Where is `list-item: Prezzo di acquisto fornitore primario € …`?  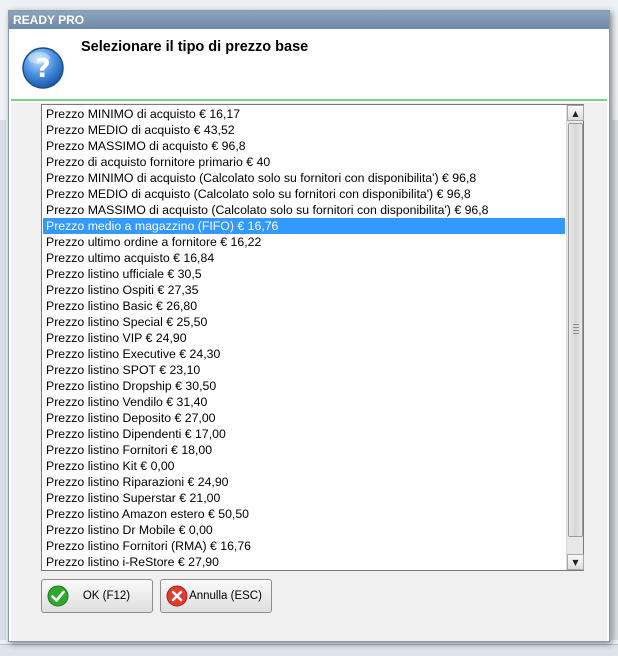 list-item: Prezzo di acquisto fornitore primario € … is located at coordinates (304, 162).